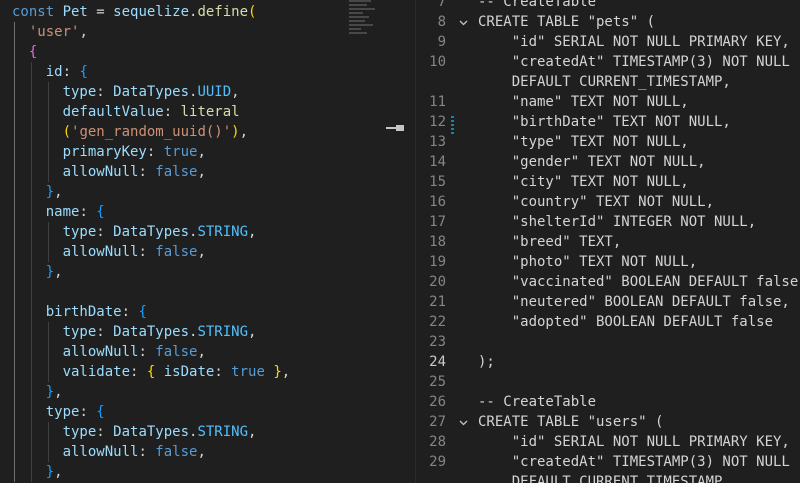  Describe the element at coordinates (608, 162) in the screenshot. I see `sql-line: 14 "gender" TEXT NOT NULL,` at that location.